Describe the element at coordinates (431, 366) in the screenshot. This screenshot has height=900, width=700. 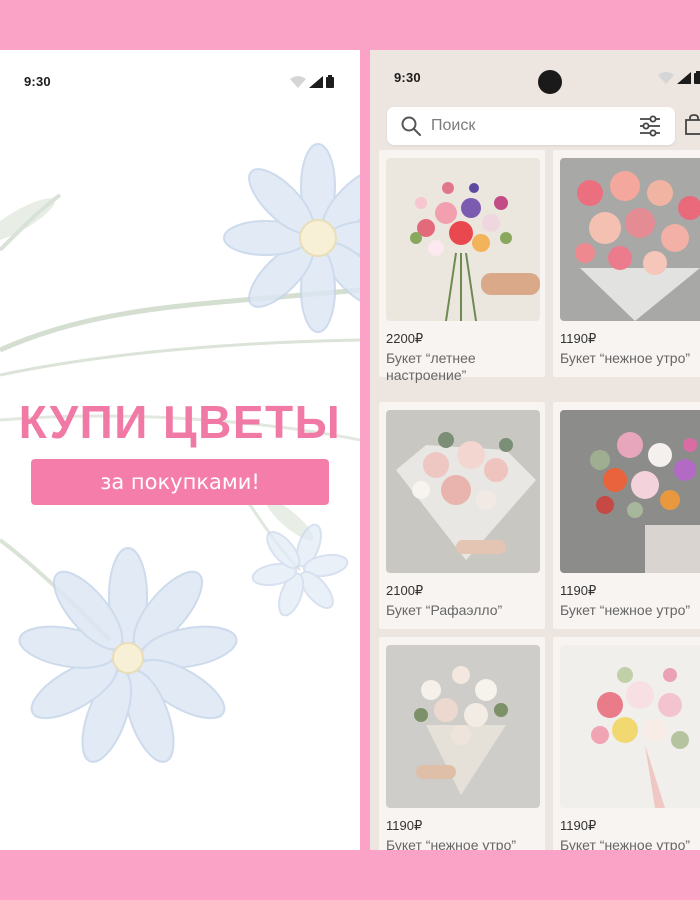
I see `product-name: Букет “летнее настроение”` at that location.